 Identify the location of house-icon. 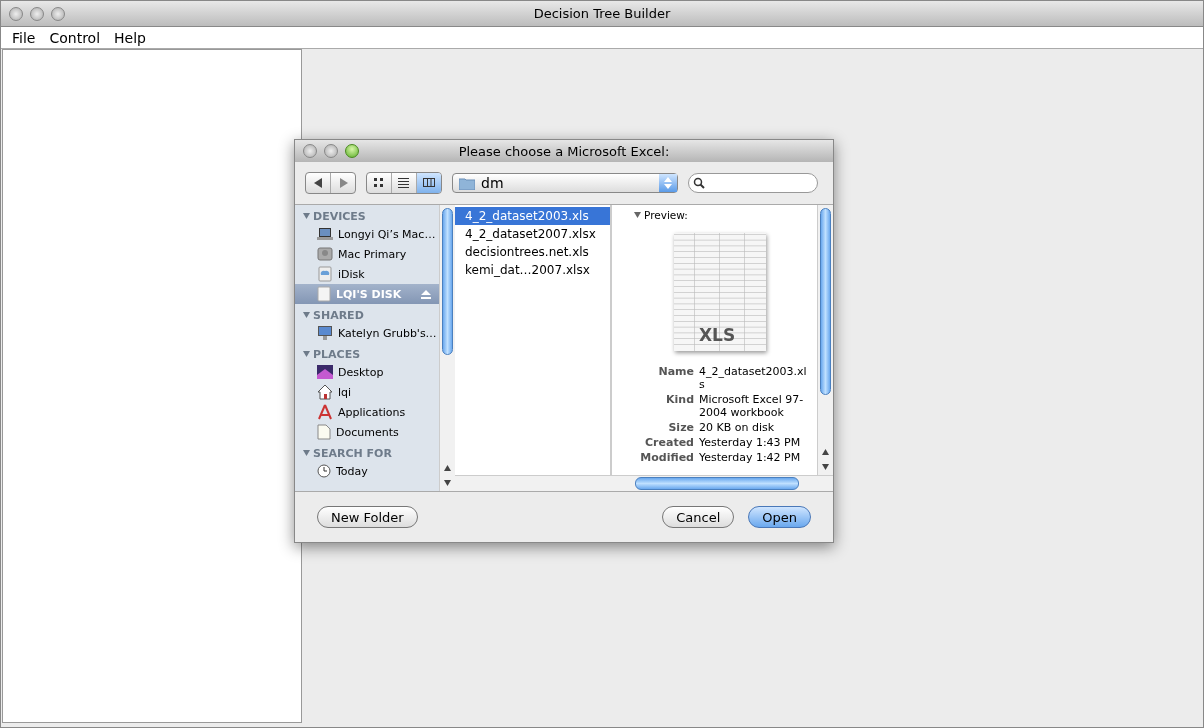
(325, 392).